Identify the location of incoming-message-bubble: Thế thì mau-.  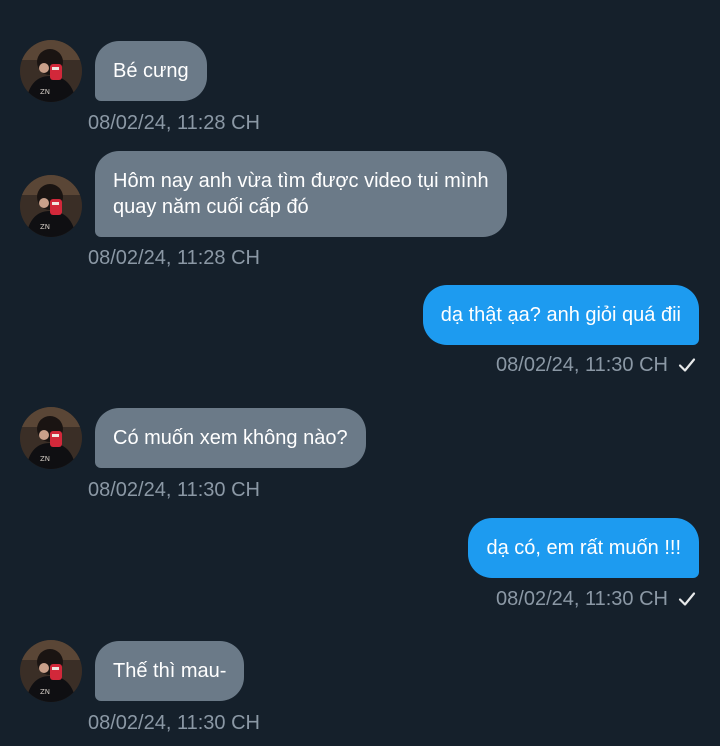
(170, 671).